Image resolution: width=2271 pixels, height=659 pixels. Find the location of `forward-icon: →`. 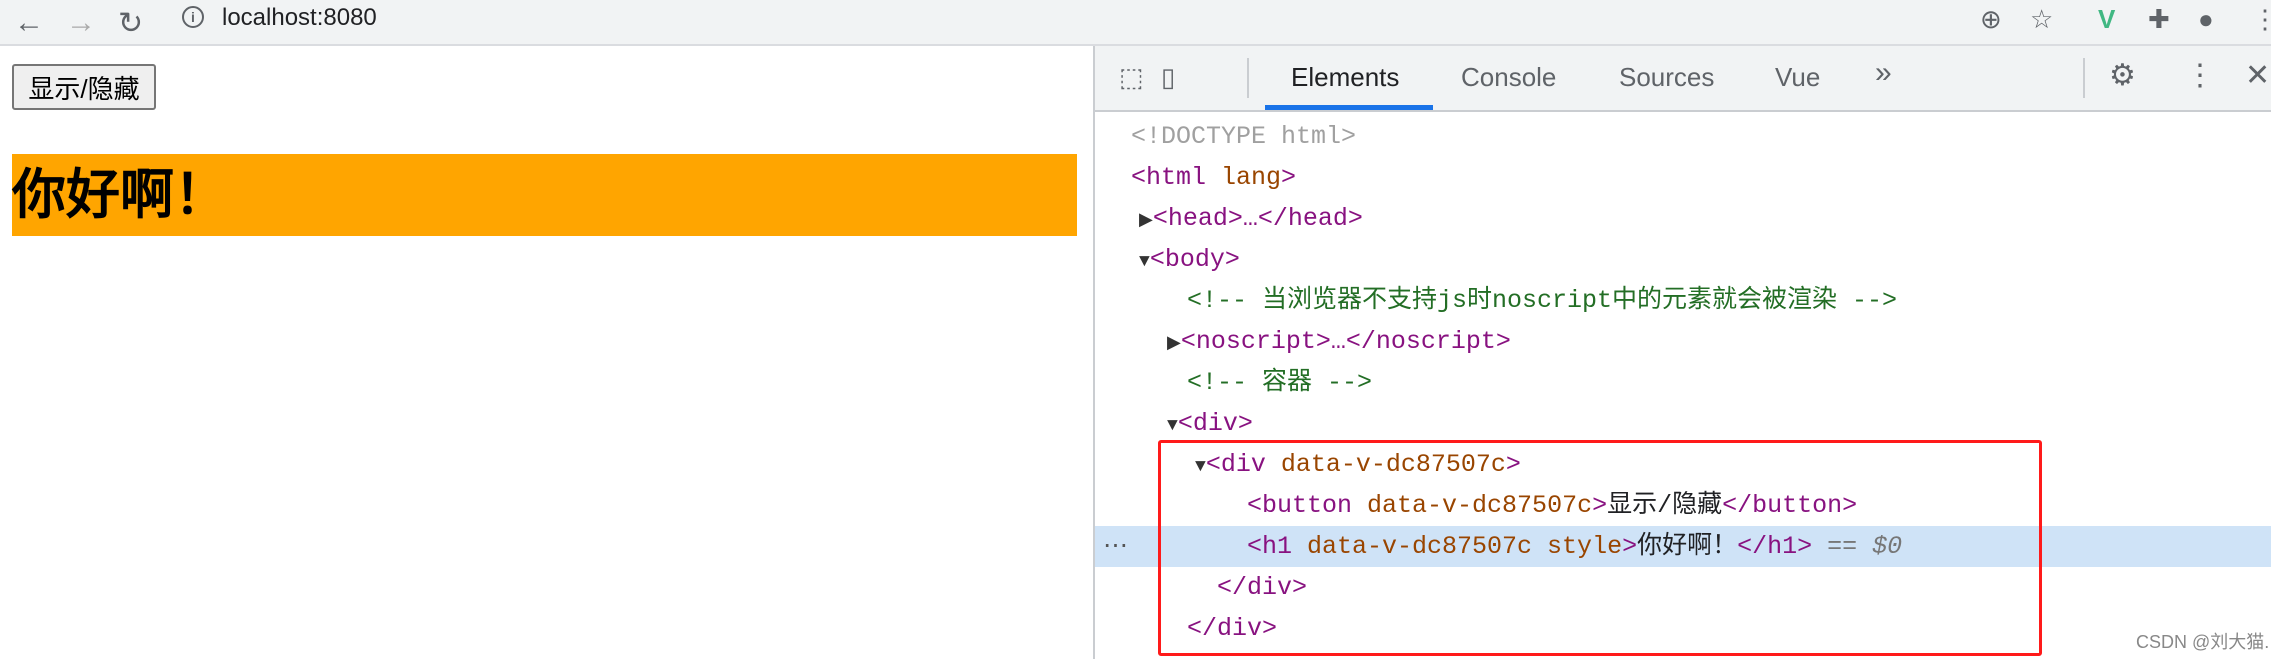

forward-icon: → is located at coordinates (81, 23).